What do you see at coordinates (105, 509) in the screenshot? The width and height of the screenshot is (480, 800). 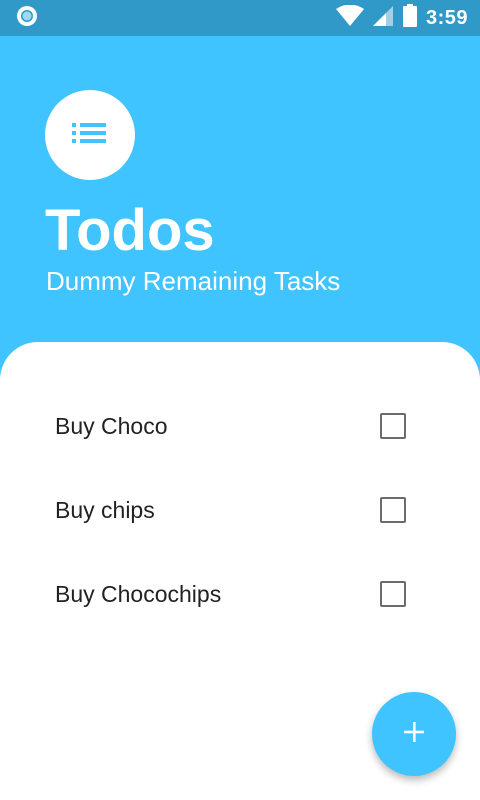 I see `task-label: Buy chips` at bounding box center [105, 509].